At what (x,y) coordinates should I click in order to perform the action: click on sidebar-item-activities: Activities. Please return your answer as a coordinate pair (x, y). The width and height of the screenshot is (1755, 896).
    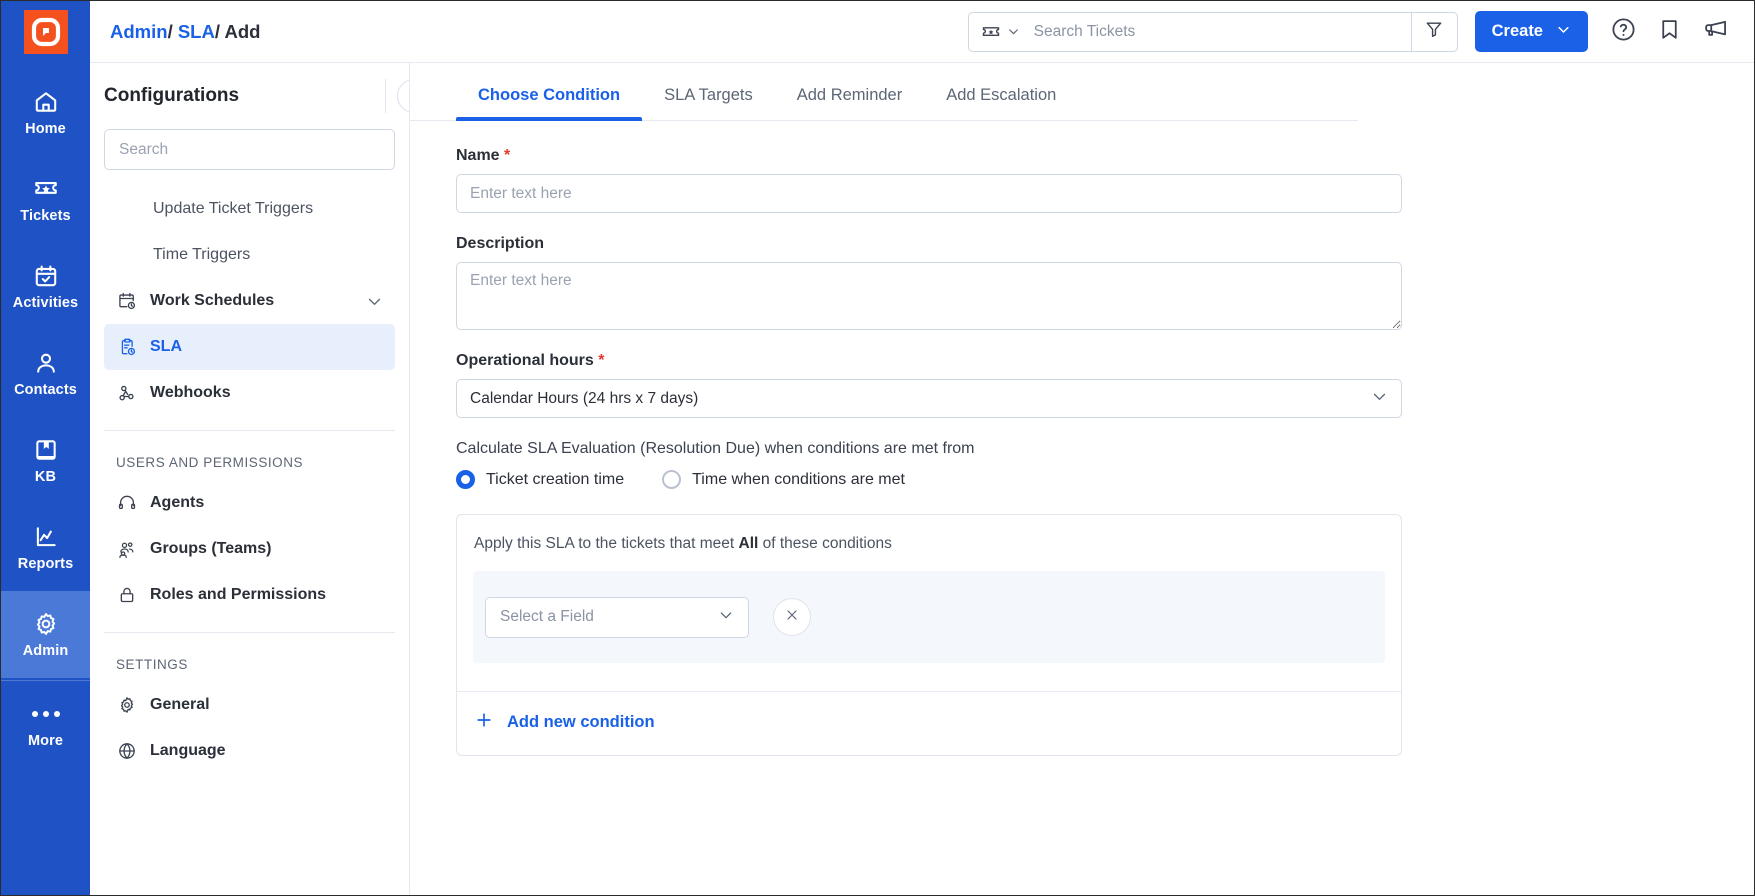
    Looking at the image, I should click on (45, 286).